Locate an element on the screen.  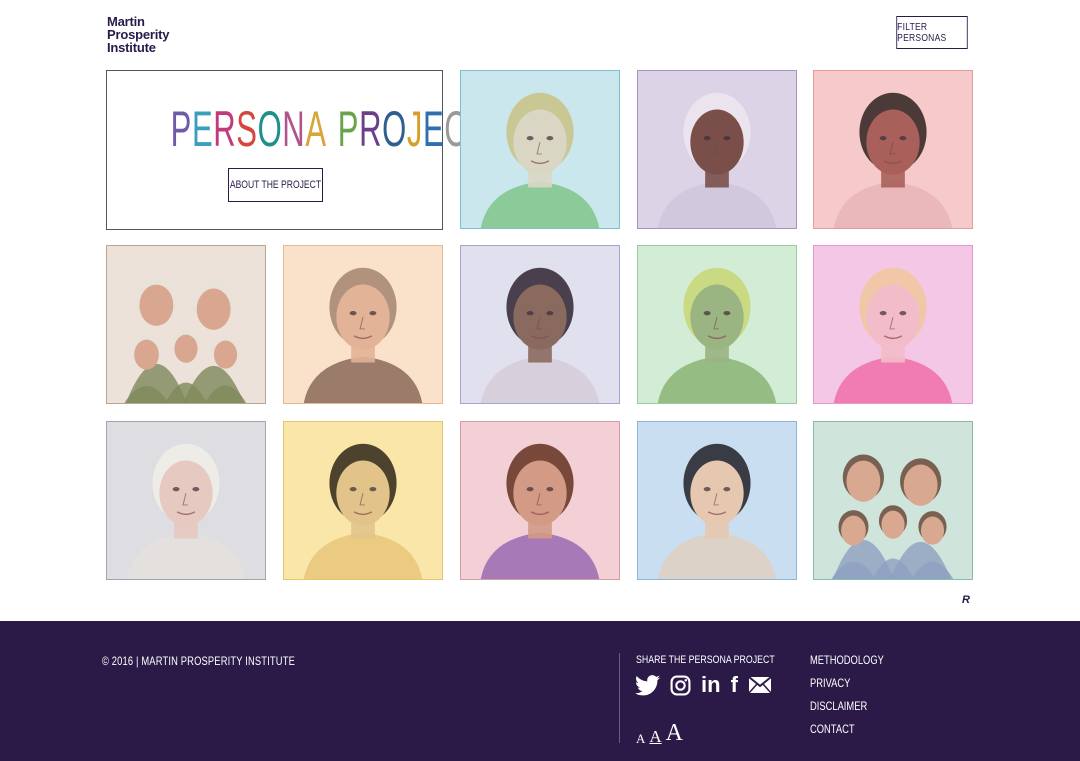
persona-elderly-couple-tile is located at coordinates (186, 324).